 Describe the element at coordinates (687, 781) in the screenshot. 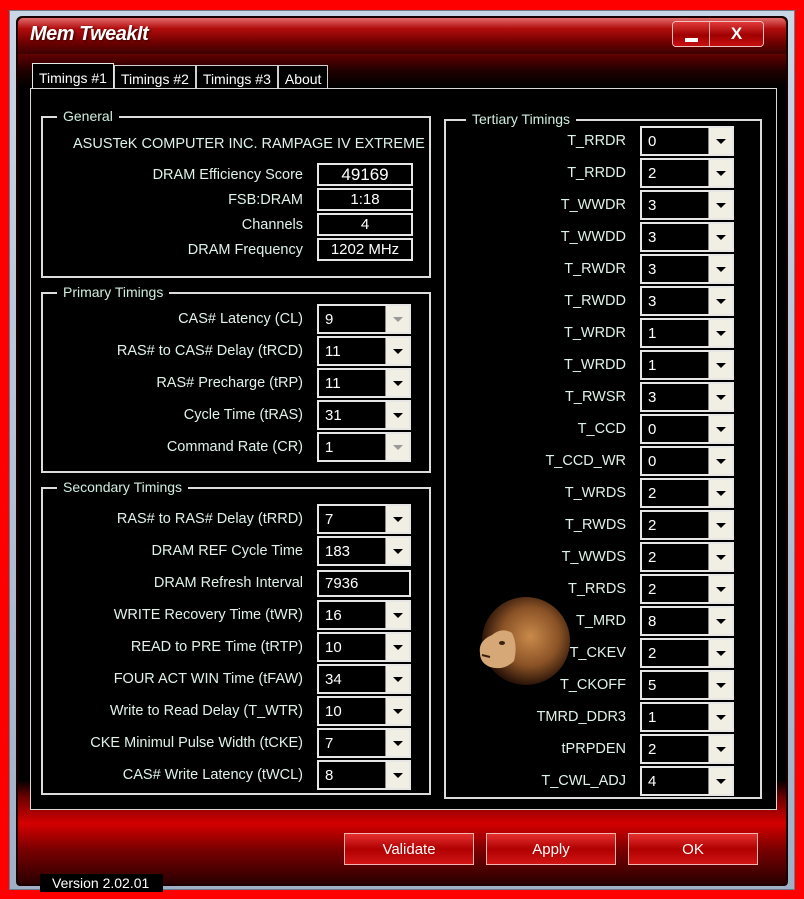

I see `value-dropdown: 4` at that location.